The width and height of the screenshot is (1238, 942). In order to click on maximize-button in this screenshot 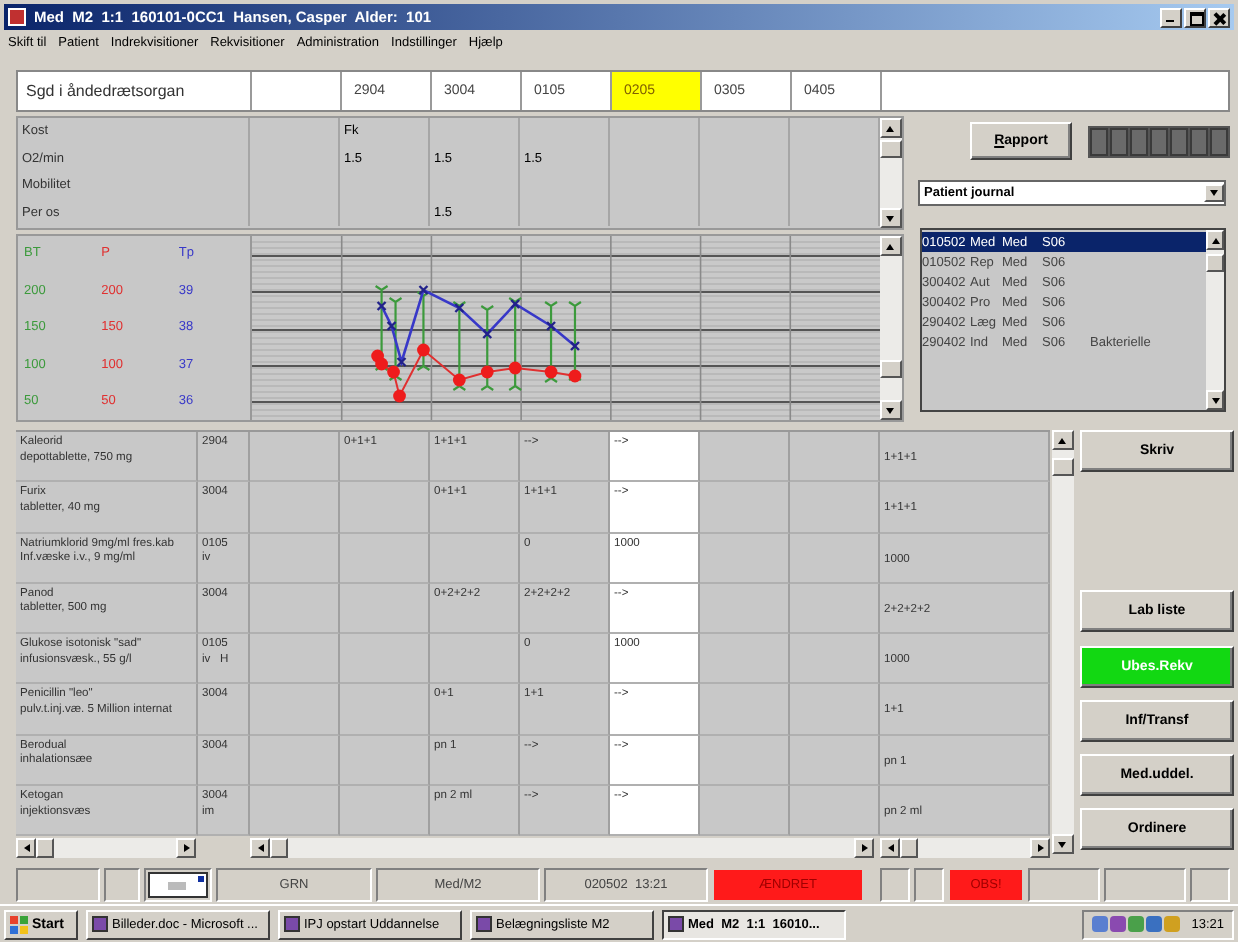, I will do `click(1195, 17)`.